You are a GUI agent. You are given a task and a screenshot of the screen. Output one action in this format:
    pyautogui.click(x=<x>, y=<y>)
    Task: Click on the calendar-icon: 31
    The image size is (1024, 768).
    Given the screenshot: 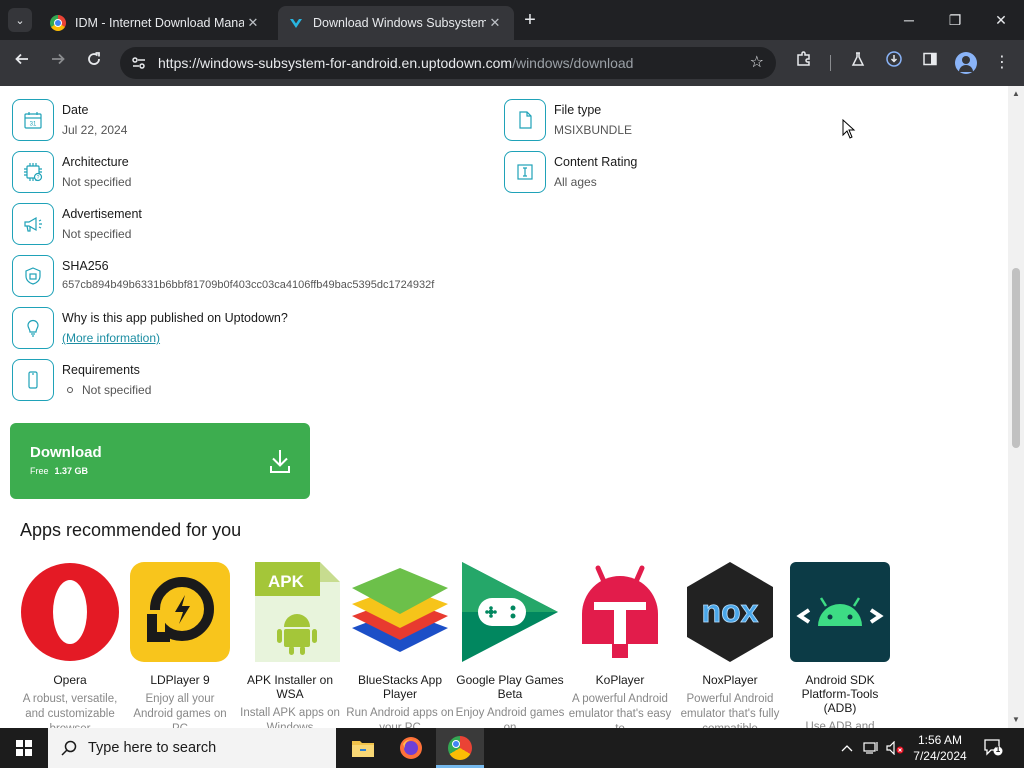 What is the action you would take?
    pyautogui.click(x=33, y=120)
    